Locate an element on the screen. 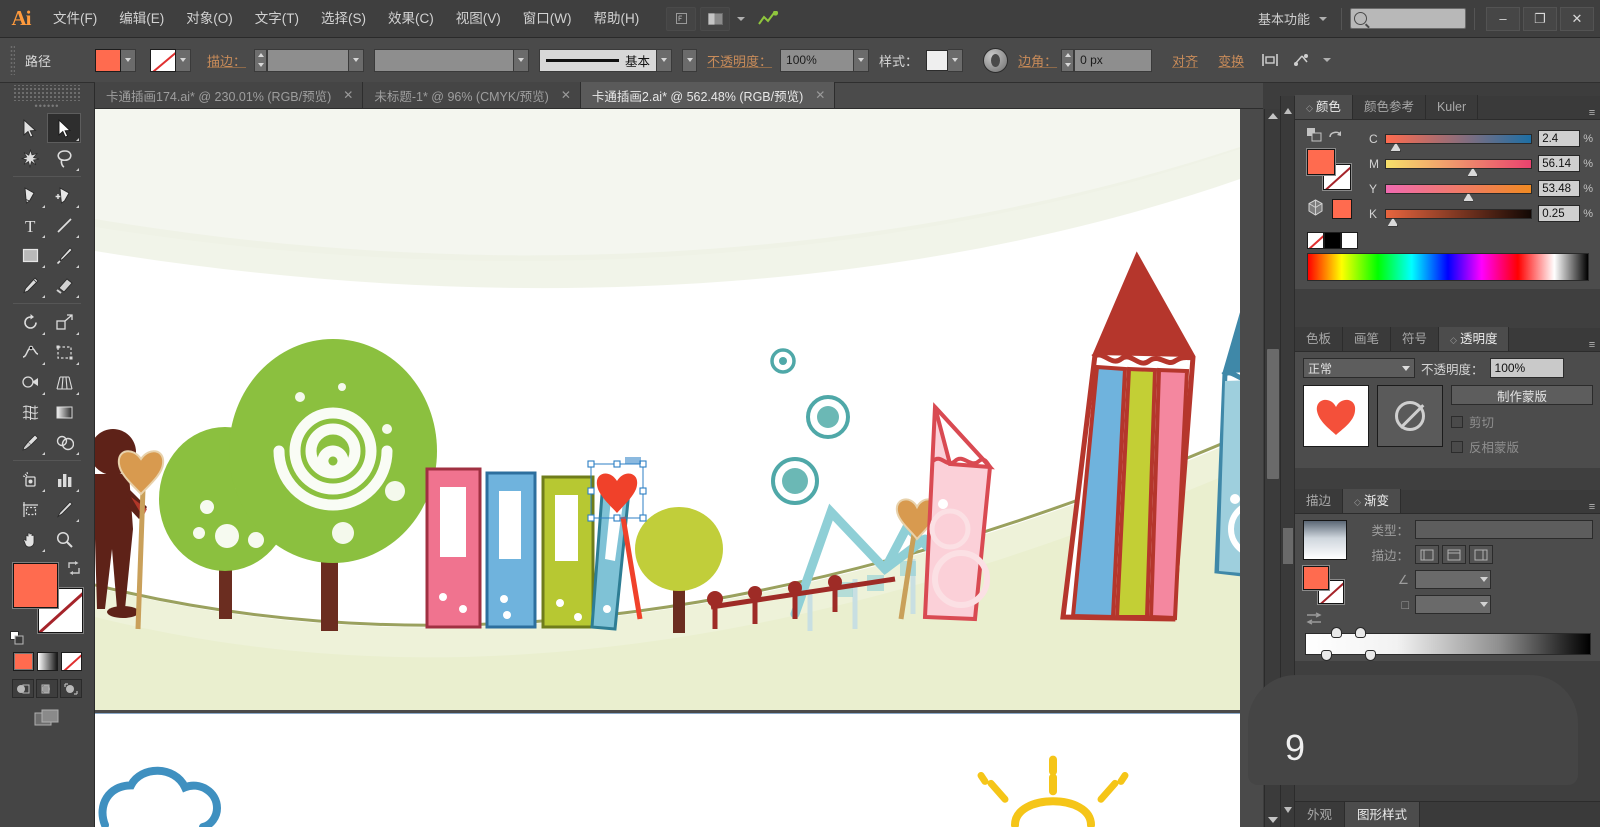 This screenshot has width=1600, height=827. slider-k-track is located at coordinates (1459, 217).